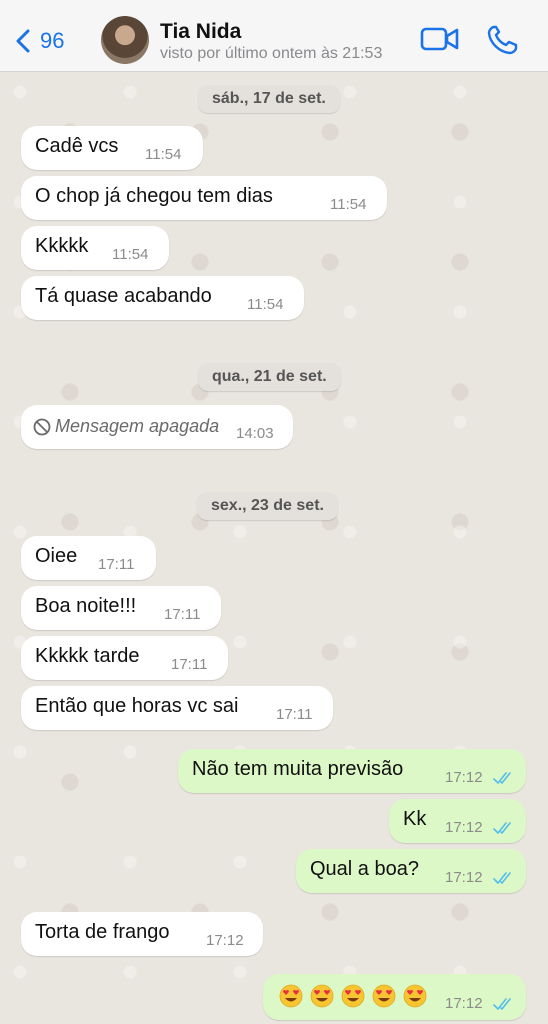 This screenshot has width=548, height=1024. I want to click on phone-icon, so click(503, 40).